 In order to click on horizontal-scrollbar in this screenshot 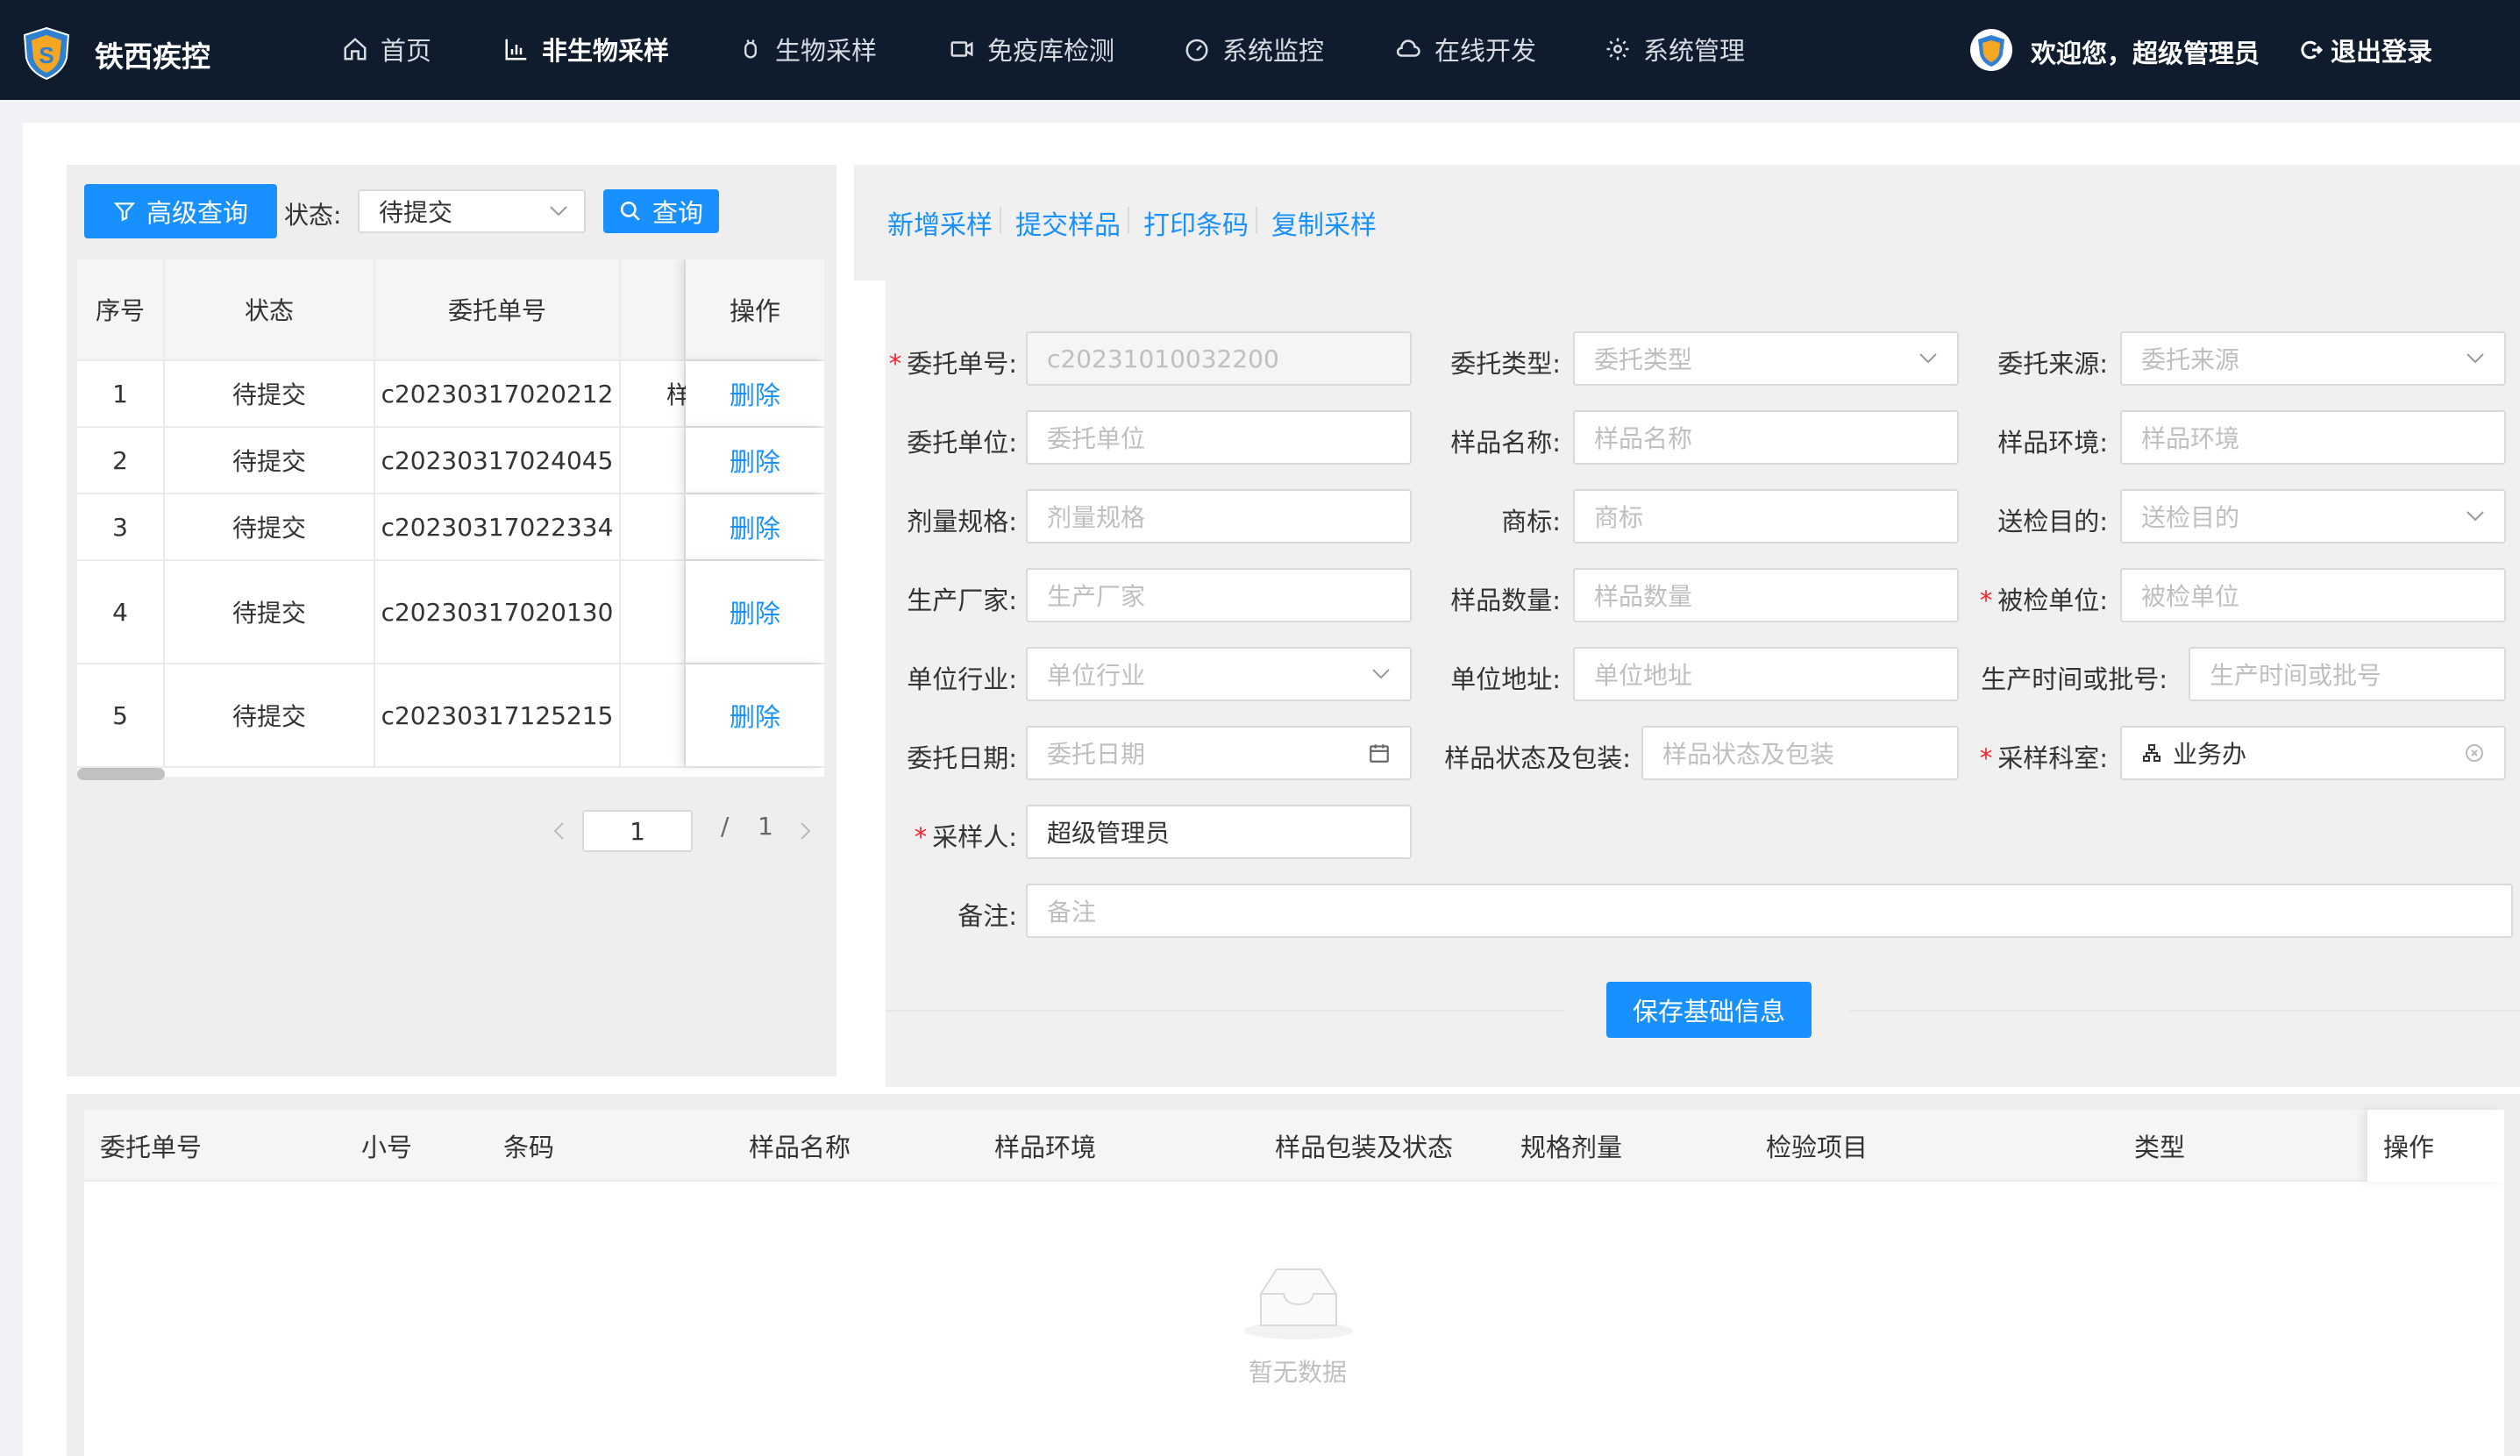, I will do `click(121, 774)`.